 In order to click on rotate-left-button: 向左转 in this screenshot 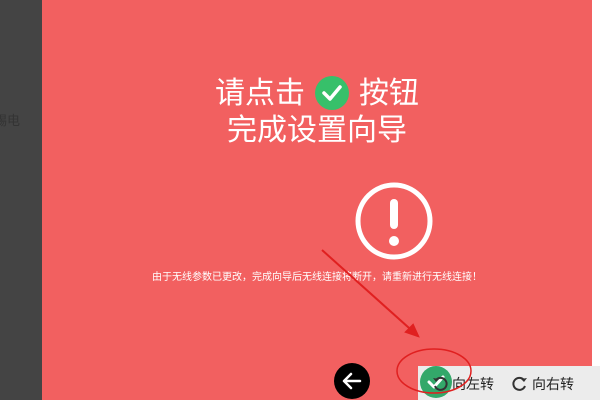, I will do `click(463, 384)`.